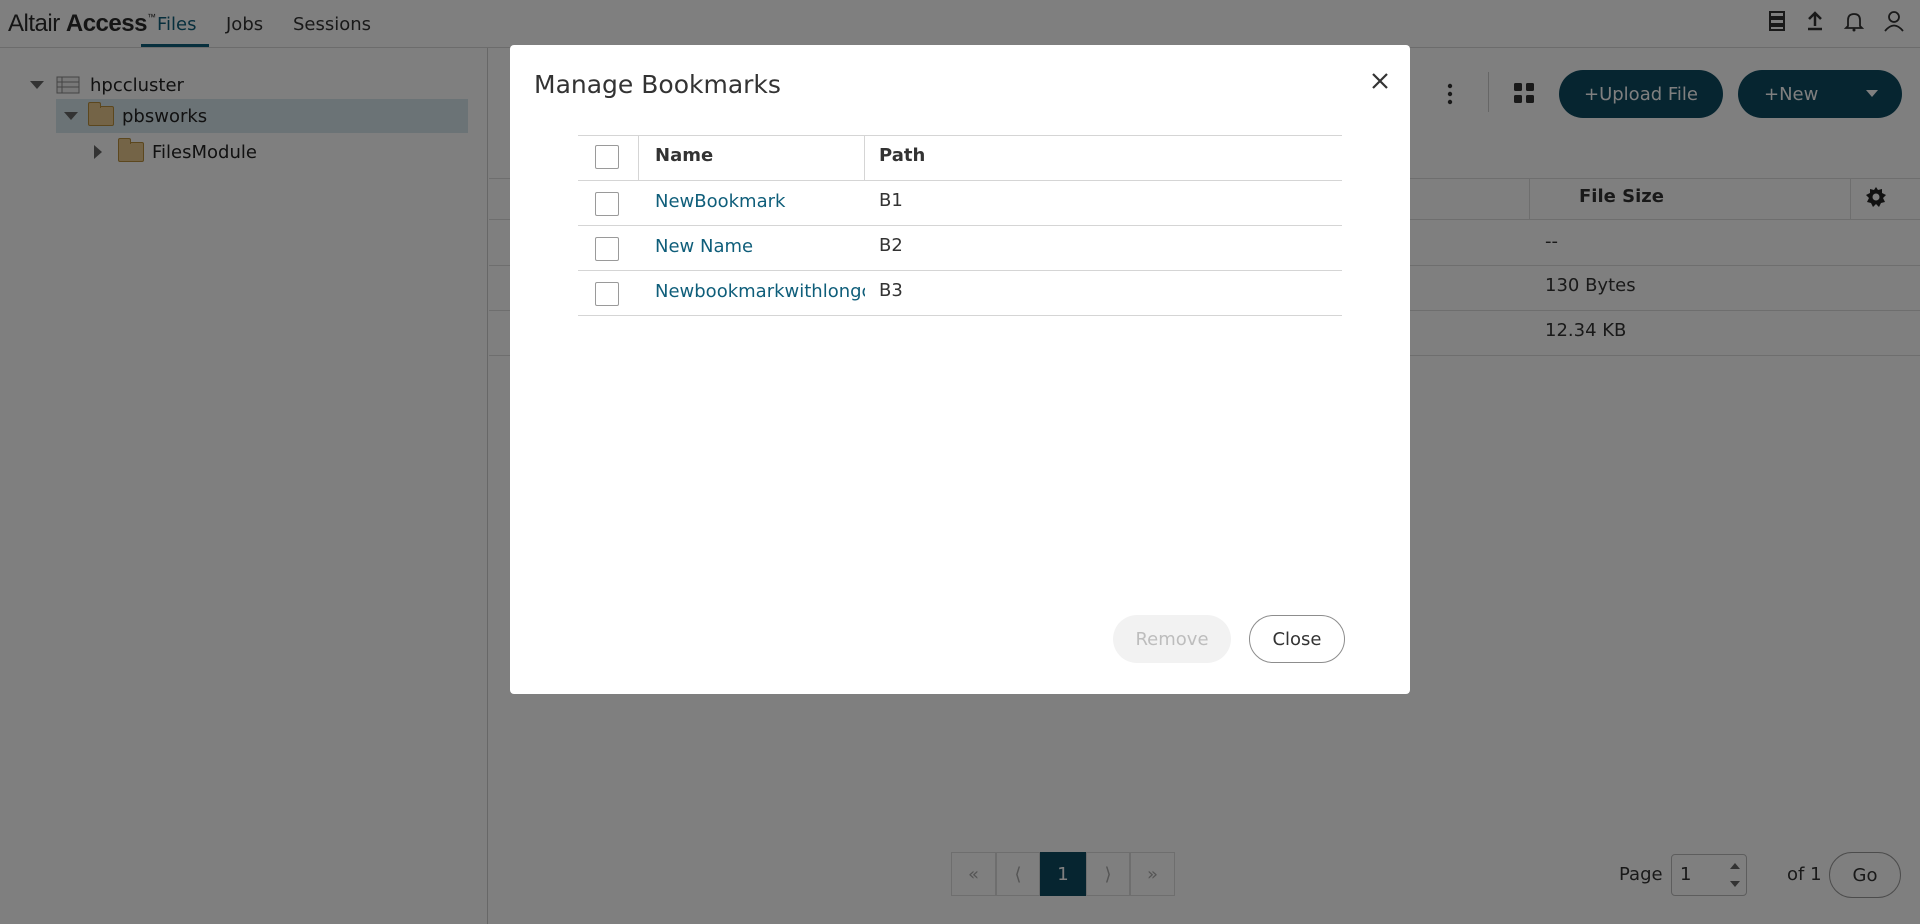 Image resolution: width=1920 pixels, height=924 pixels. I want to click on bookmark-path: B1, so click(891, 200).